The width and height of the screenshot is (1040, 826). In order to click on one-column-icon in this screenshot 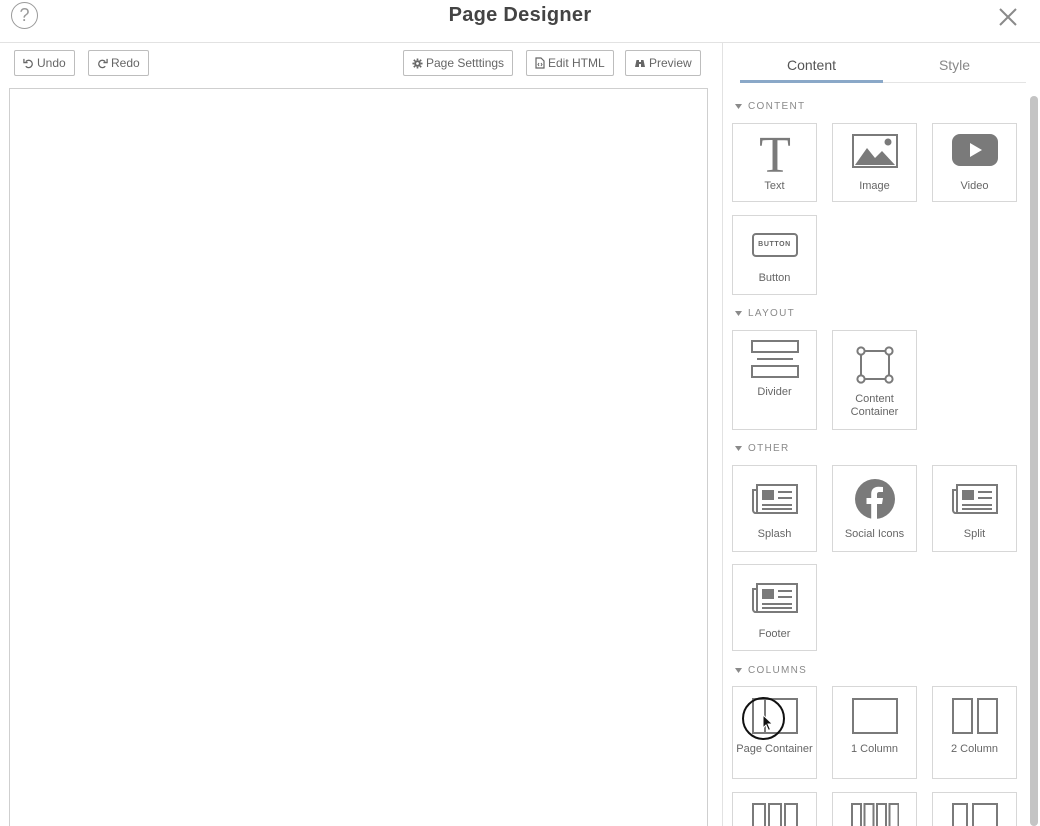, I will do `click(874, 716)`.